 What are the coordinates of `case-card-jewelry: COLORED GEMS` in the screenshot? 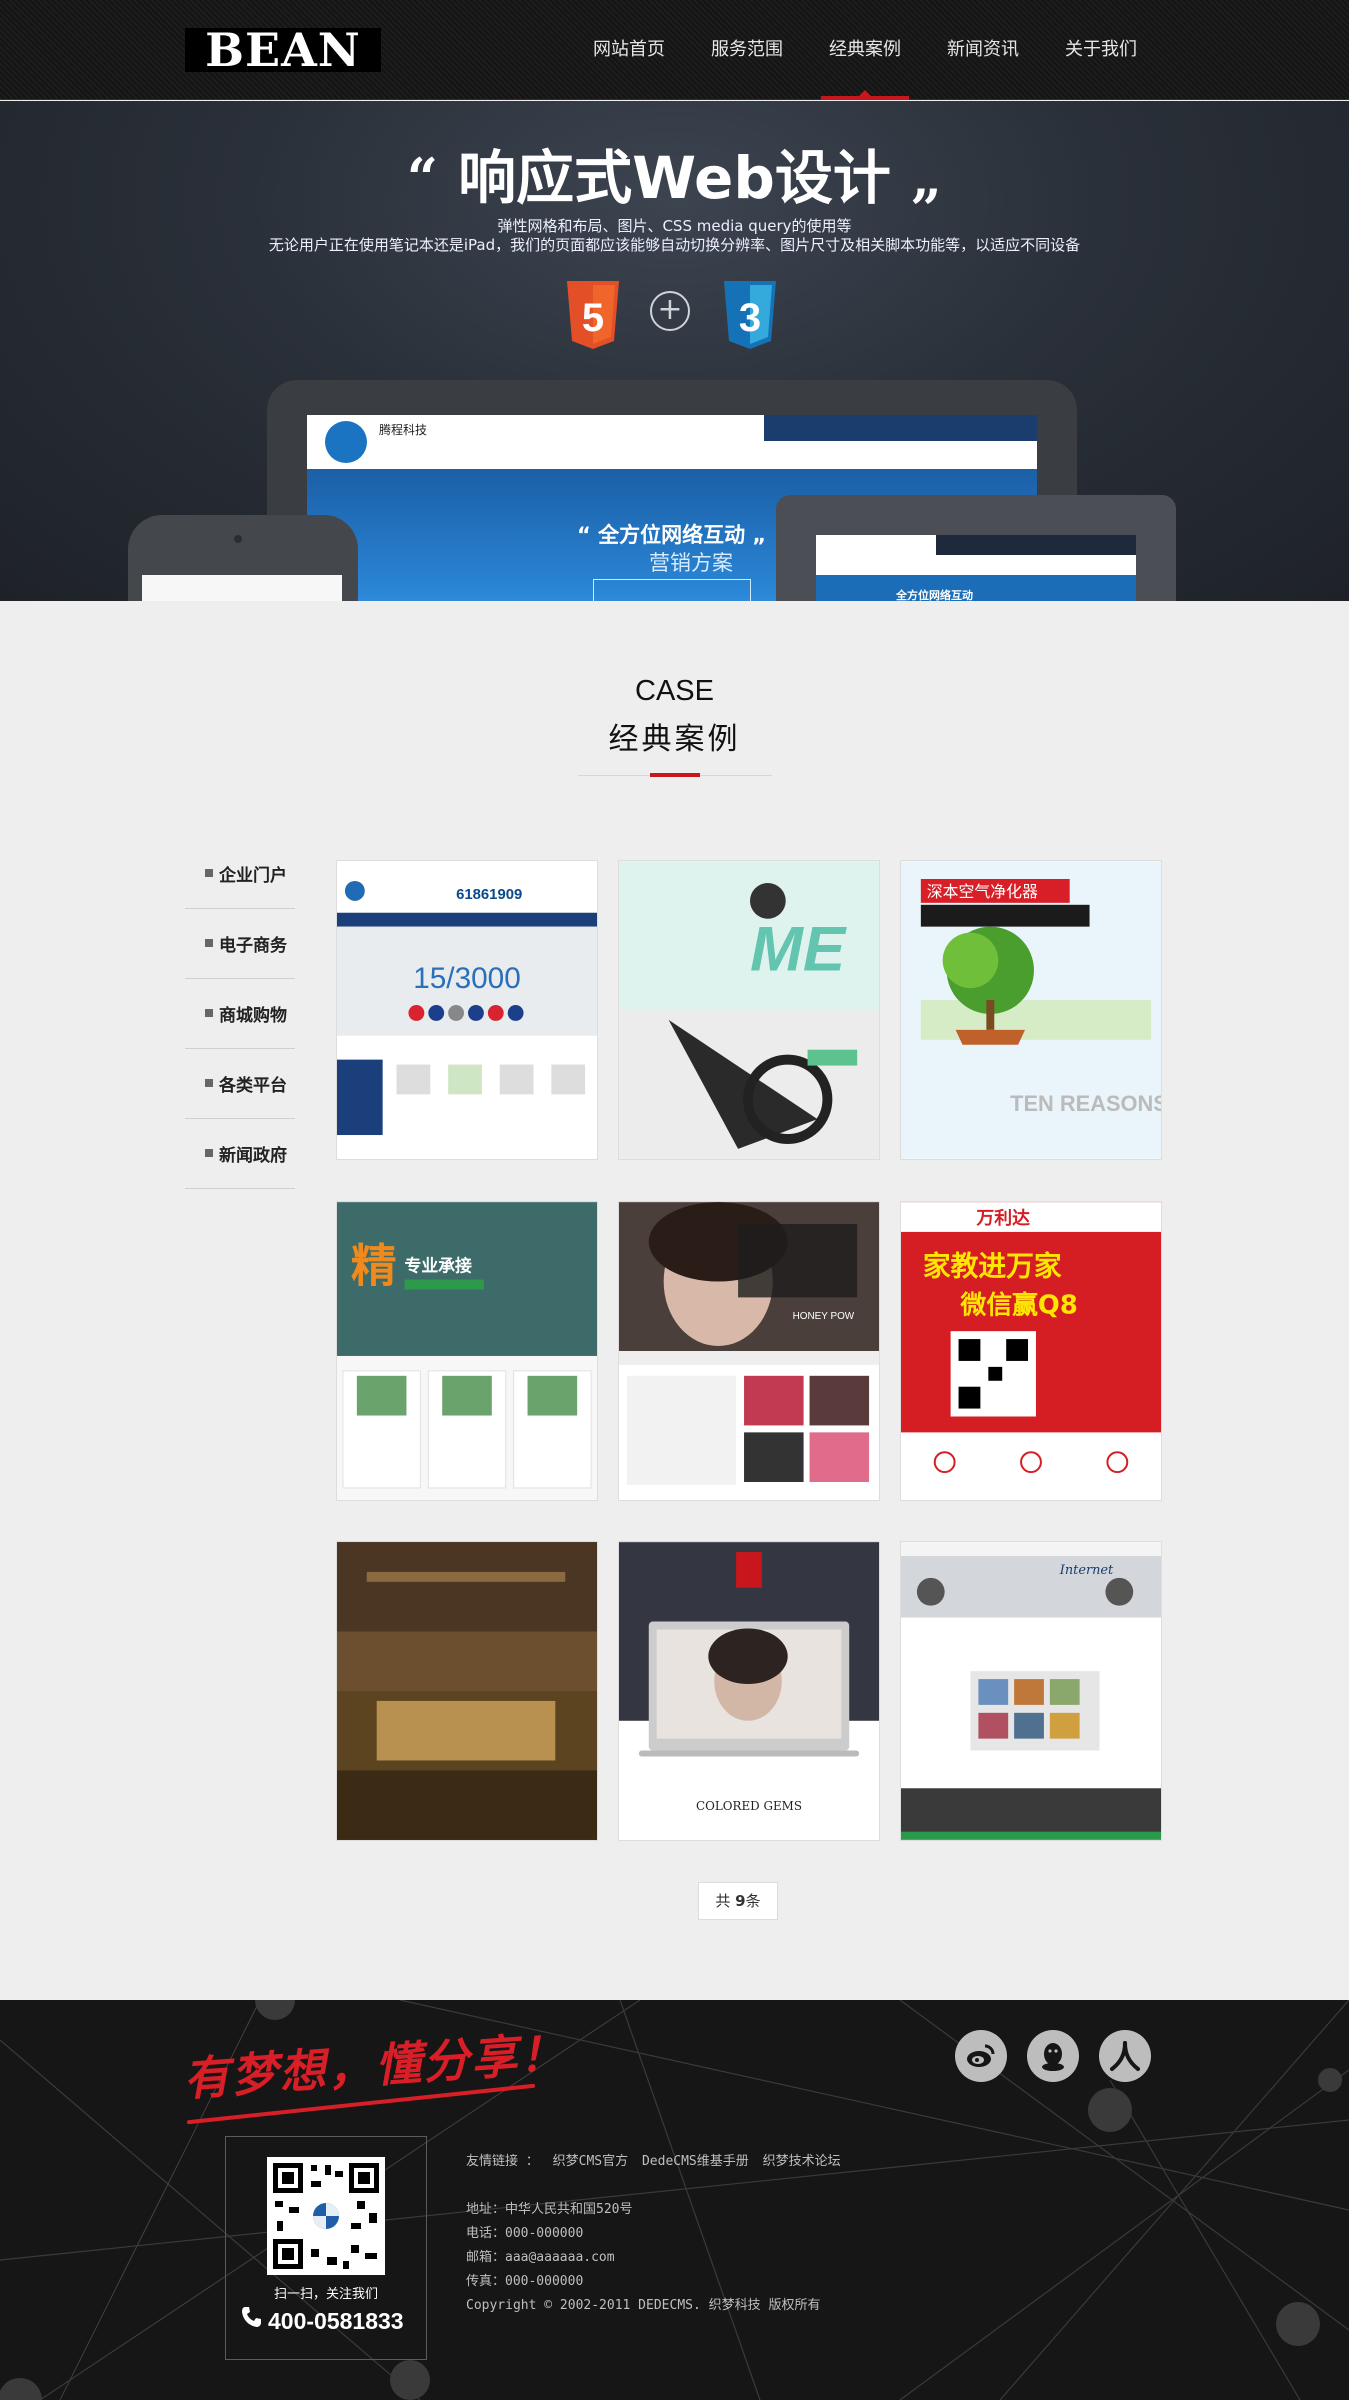 It's located at (749, 1691).